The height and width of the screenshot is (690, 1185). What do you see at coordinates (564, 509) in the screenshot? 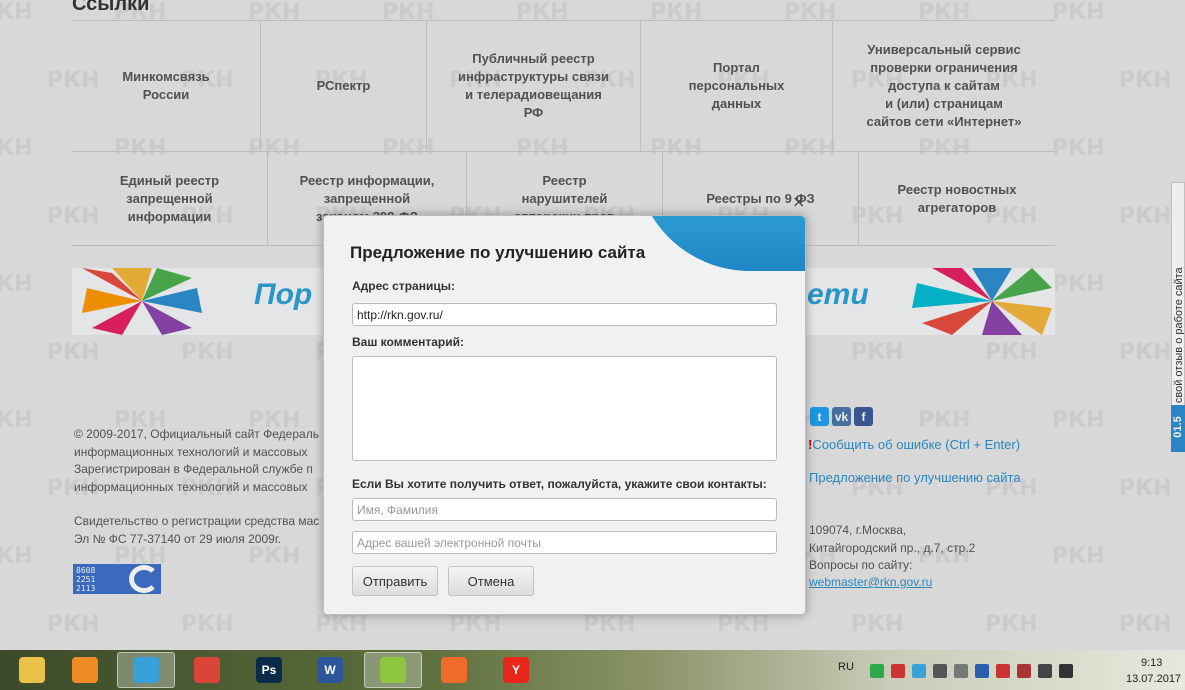
I see `name-input` at bounding box center [564, 509].